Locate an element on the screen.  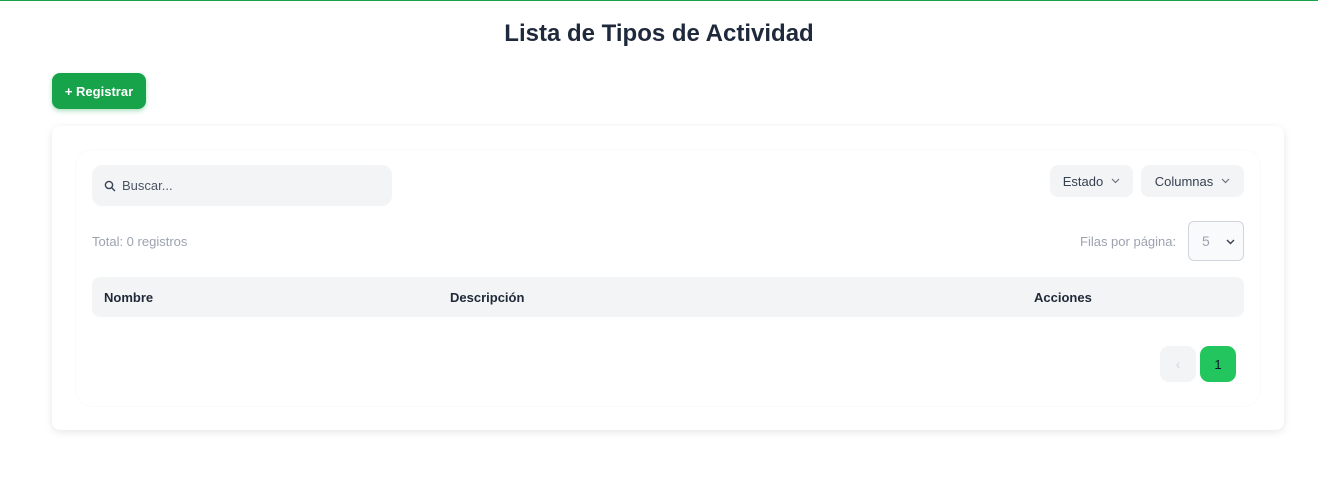
column-header-descripcion: Descripción is located at coordinates (487, 297).